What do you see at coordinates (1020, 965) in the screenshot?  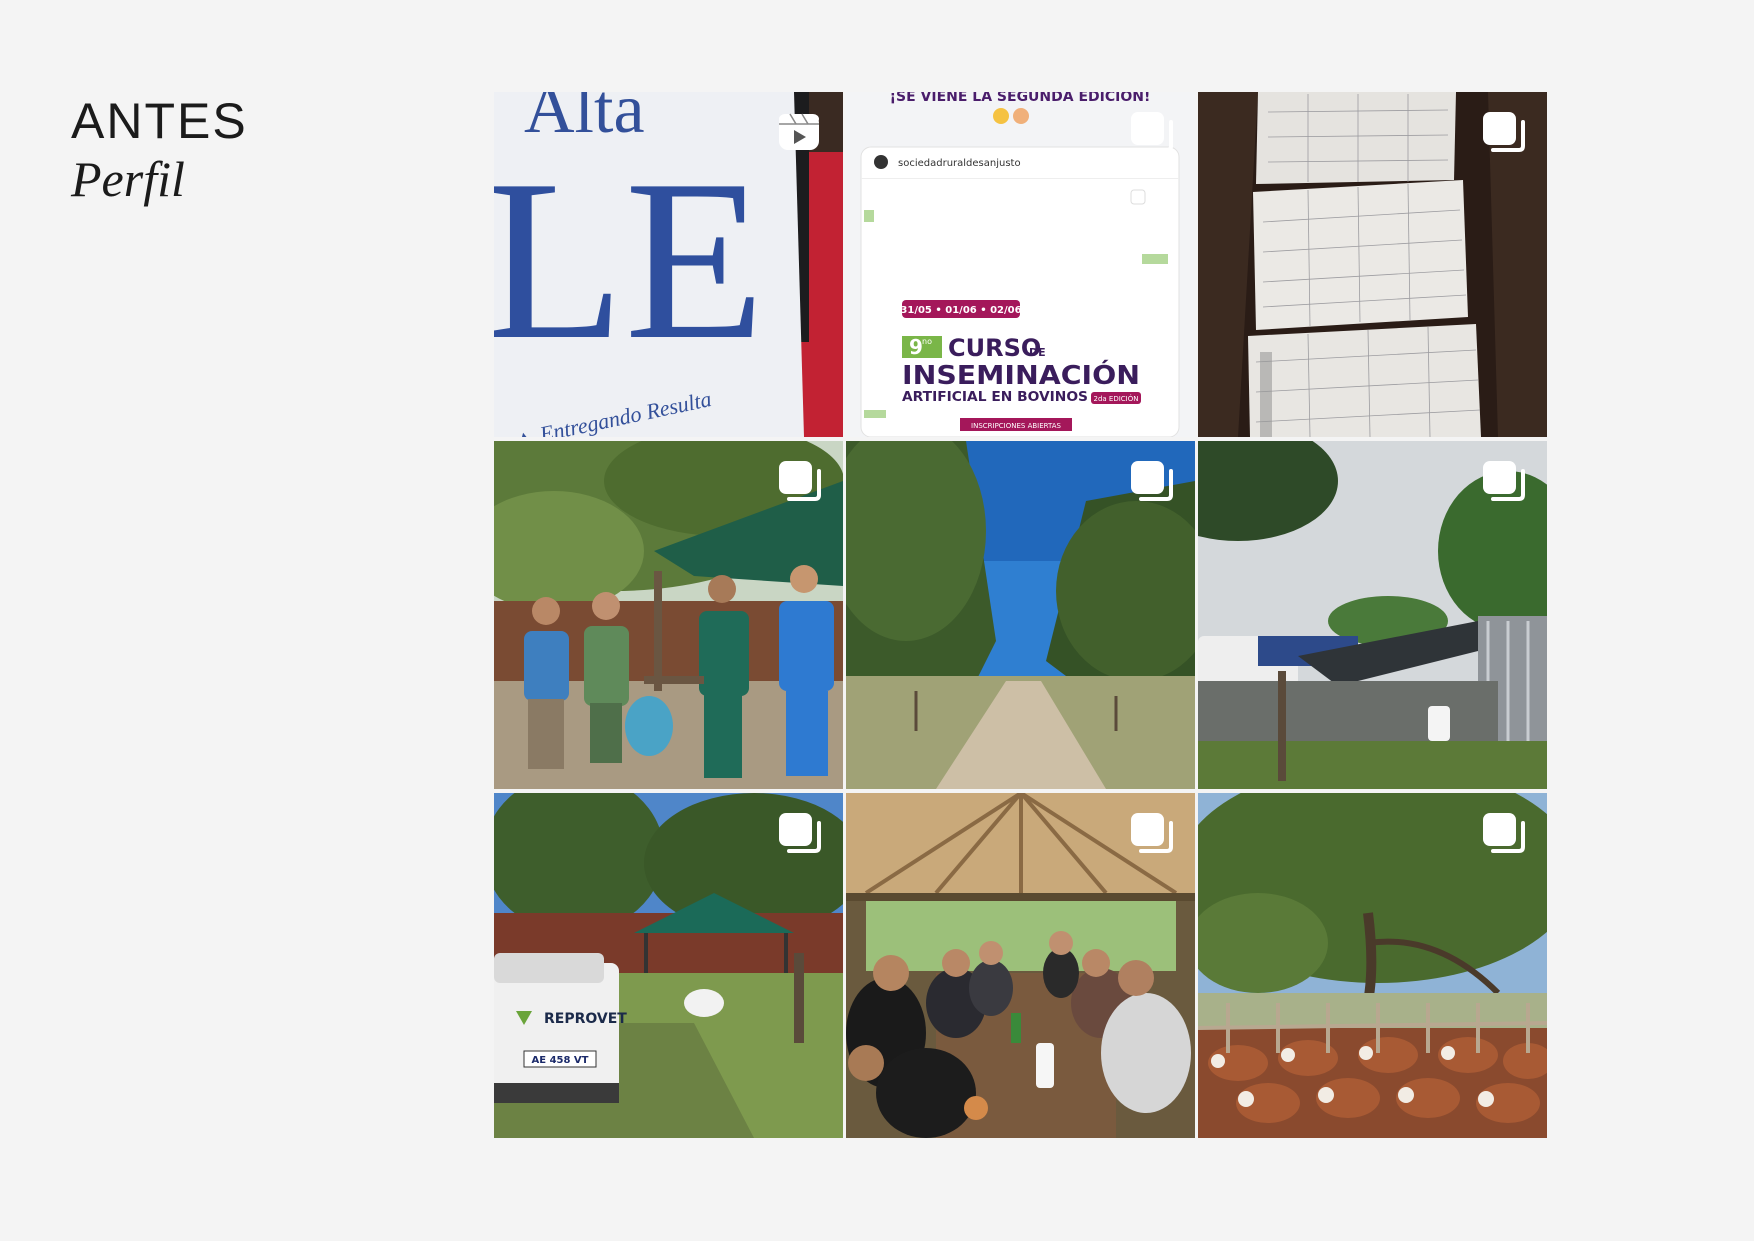 I see `post-tile-lunch` at bounding box center [1020, 965].